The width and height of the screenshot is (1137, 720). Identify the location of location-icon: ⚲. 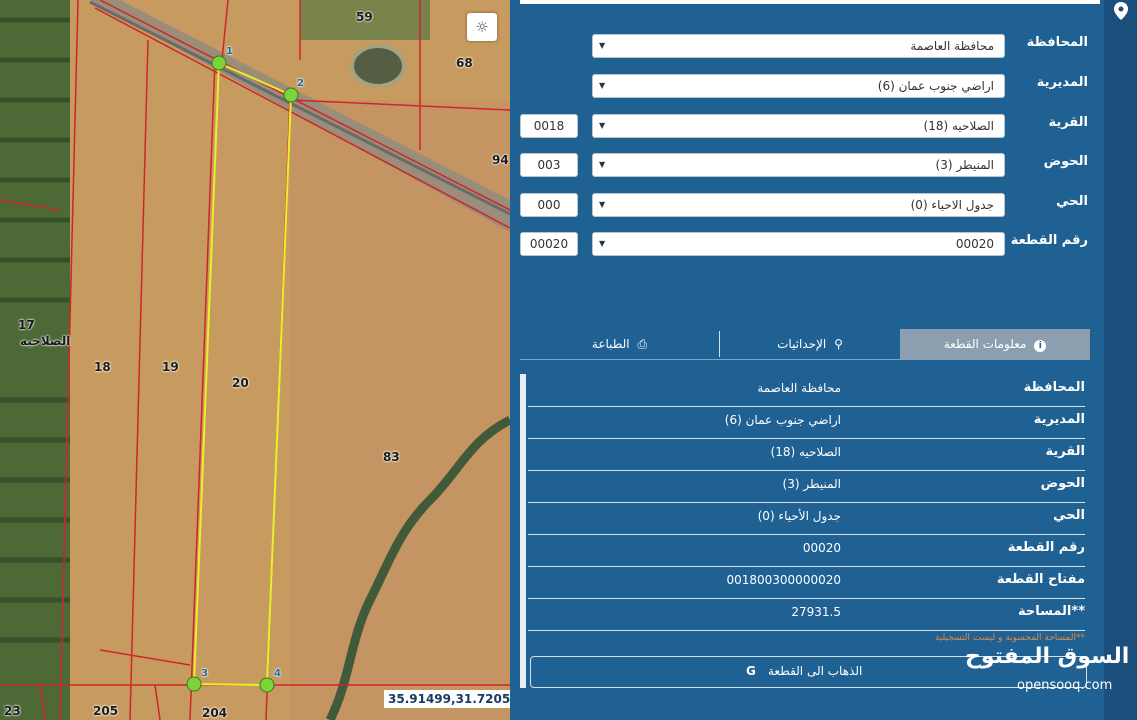
(838, 344).